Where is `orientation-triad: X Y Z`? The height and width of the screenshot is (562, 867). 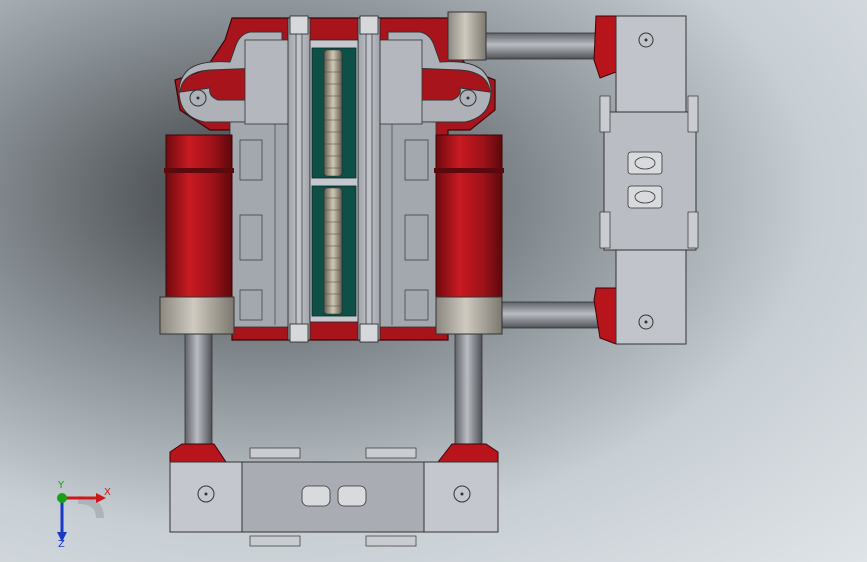 orientation-triad: X Y Z is located at coordinates (84, 514).